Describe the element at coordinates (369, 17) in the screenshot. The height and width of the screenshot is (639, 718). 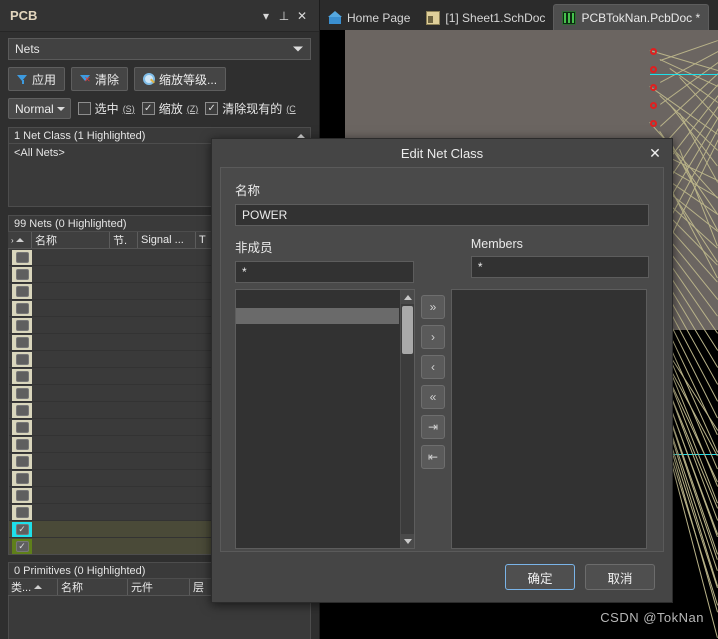
I see `tab-home-page: Home Page` at that location.